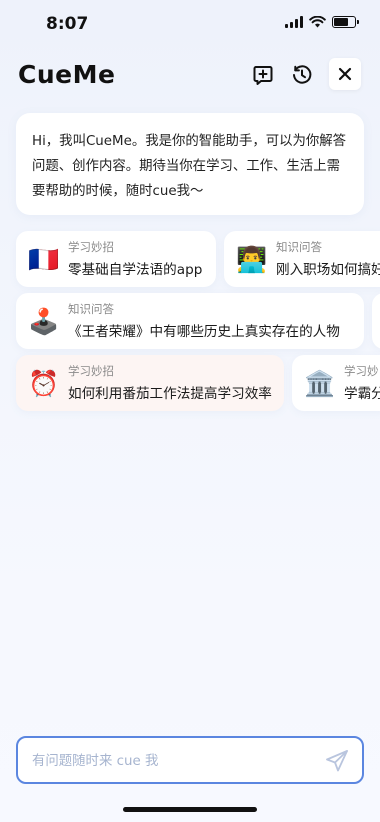 The height and width of the screenshot is (822, 380). Describe the element at coordinates (252, 259) in the screenshot. I see `technologist-icon: 👨‍💻` at that location.